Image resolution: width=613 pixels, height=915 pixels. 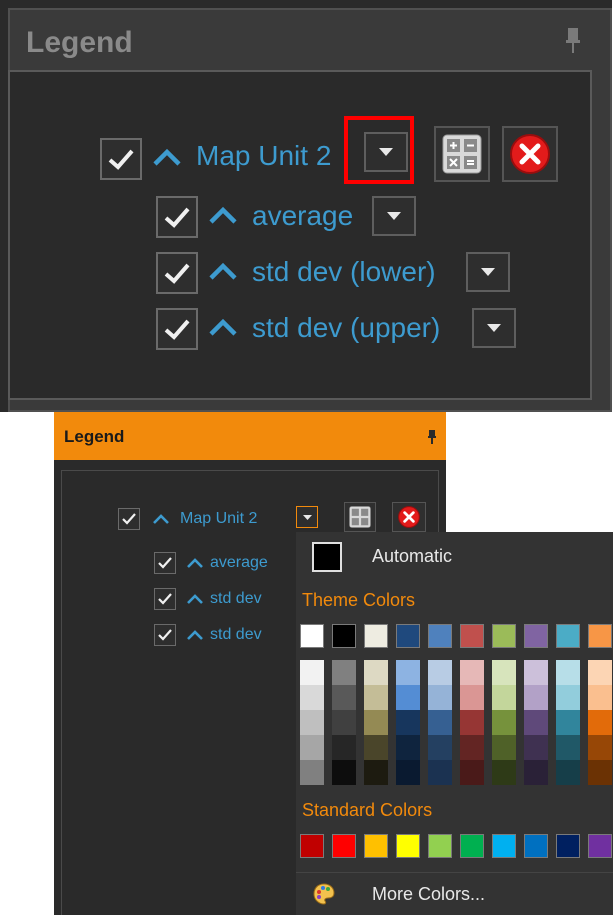 I want to click on automatic-swatch, so click(x=327, y=557).